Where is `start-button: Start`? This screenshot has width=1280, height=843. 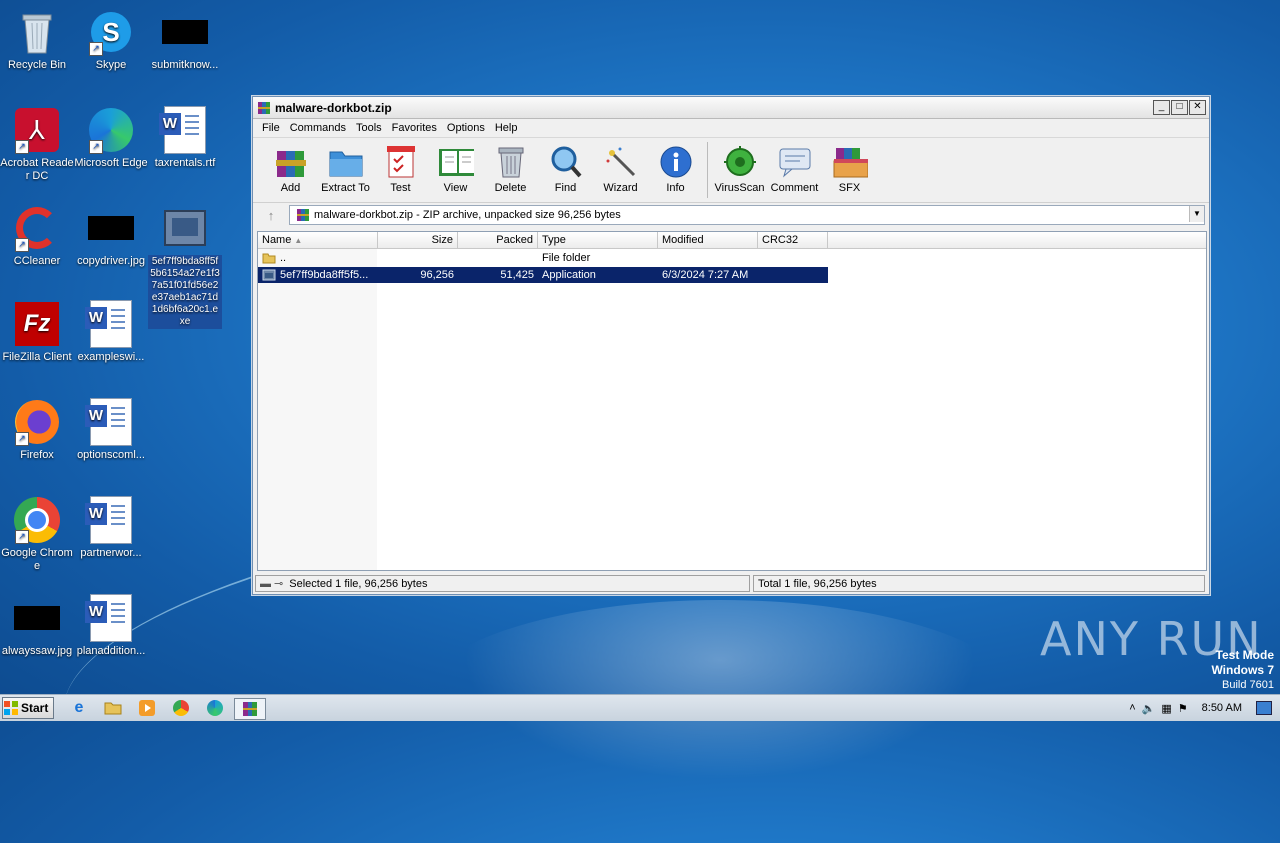 start-button: Start is located at coordinates (28, 708).